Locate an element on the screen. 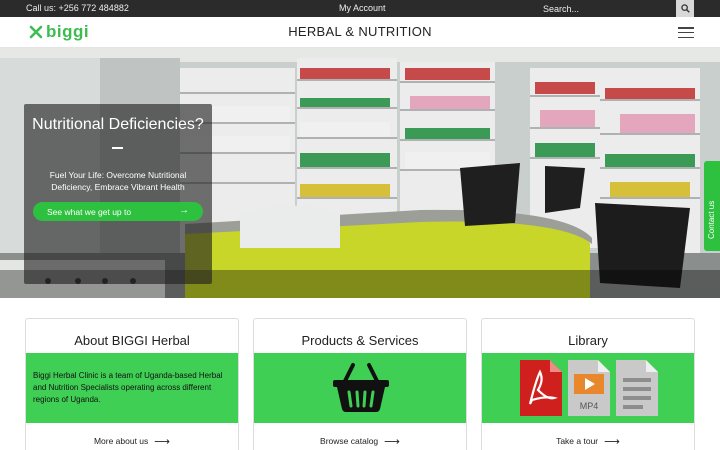 The height and width of the screenshot is (450, 720). my-account-link: My Account is located at coordinates (362, 8).